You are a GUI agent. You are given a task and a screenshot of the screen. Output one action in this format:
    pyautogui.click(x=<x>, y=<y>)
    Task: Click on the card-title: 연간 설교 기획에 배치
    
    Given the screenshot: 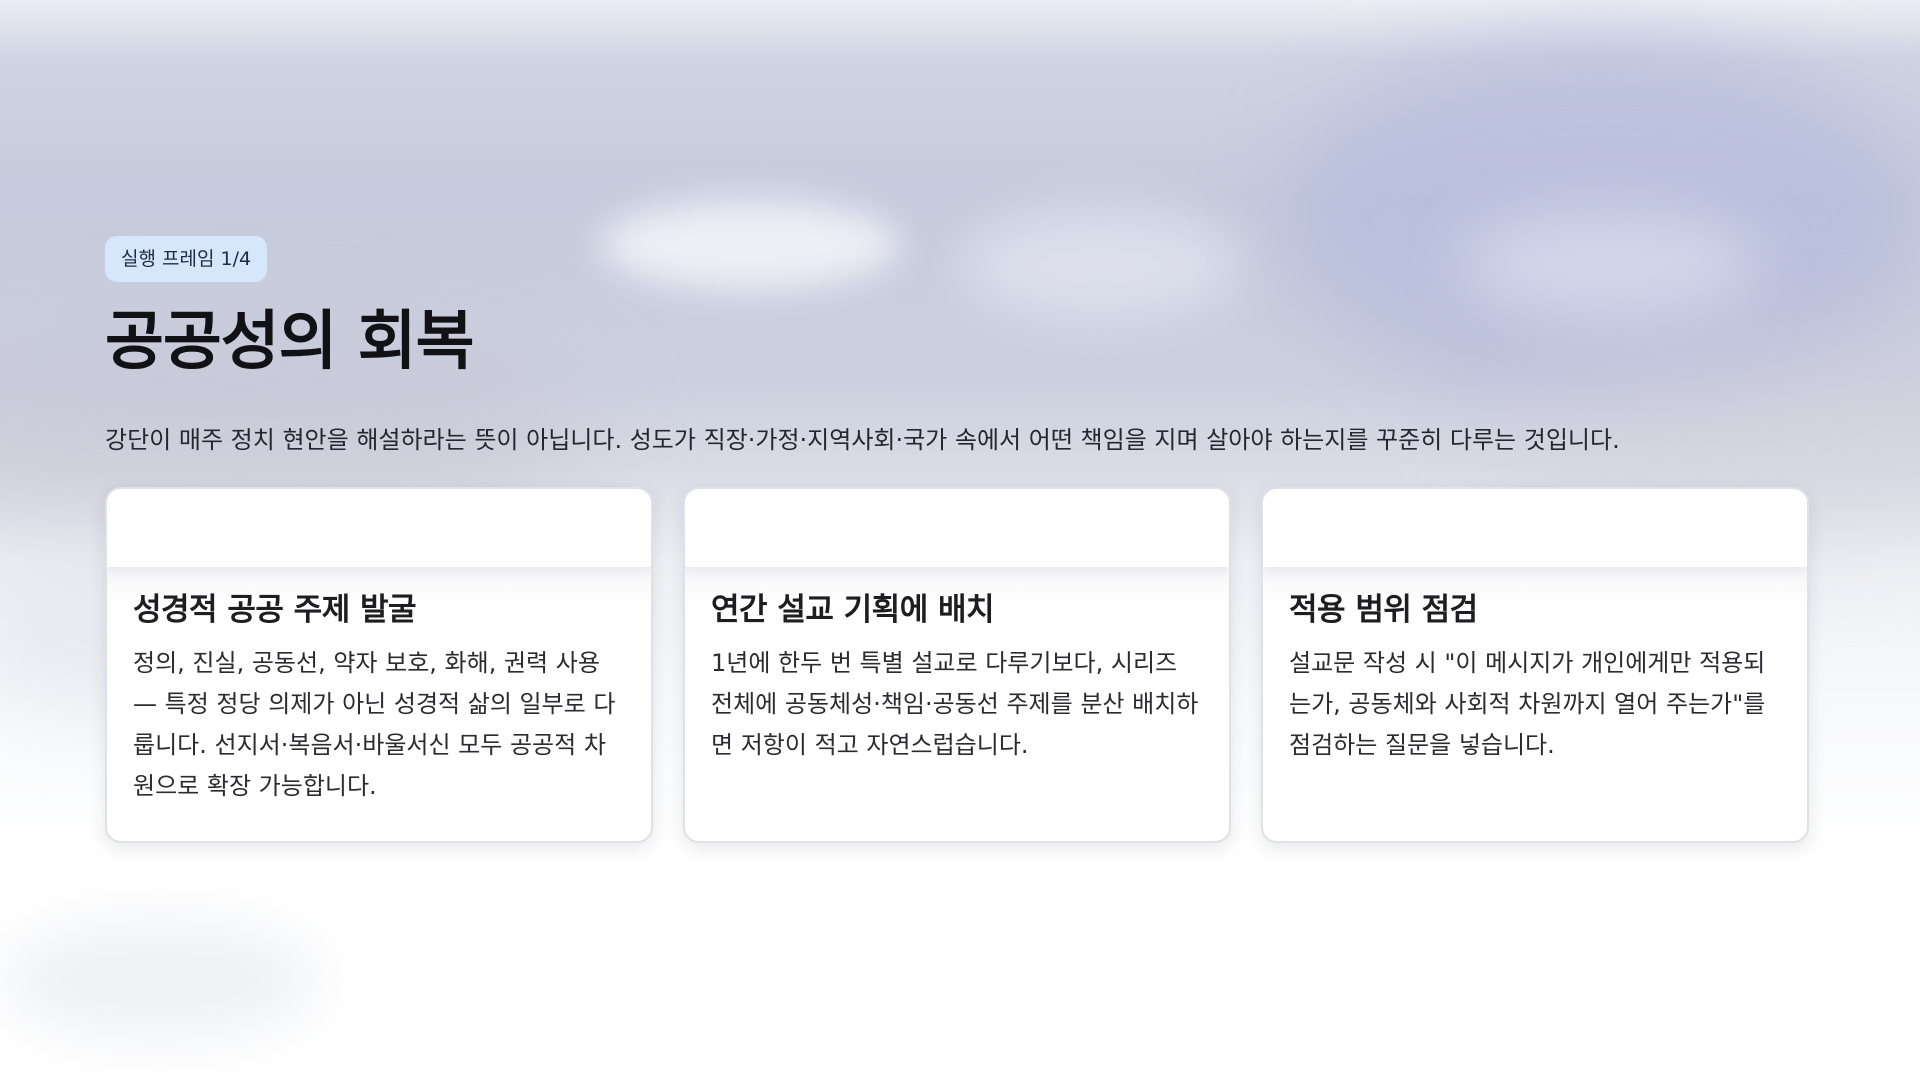 What is the action you would take?
    pyautogui.click(x=853, y=610)
    